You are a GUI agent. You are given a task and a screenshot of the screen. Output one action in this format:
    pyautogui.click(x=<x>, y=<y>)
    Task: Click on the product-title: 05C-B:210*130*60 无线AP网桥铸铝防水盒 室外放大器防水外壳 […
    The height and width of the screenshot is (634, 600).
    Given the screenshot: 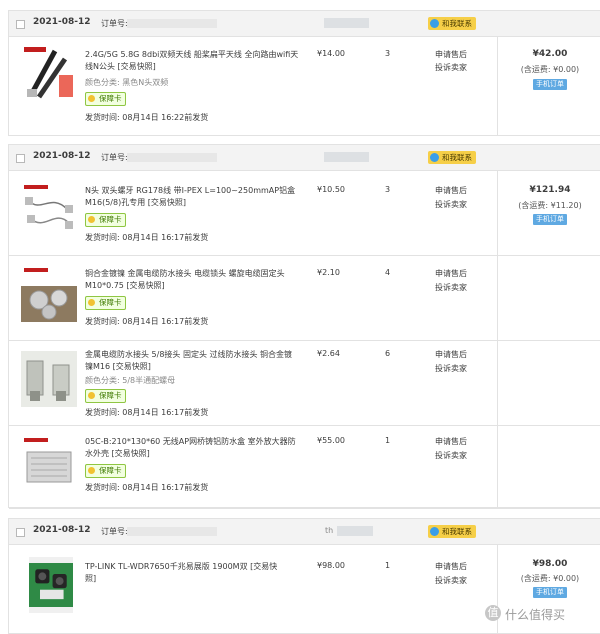 What is the action you would take?
    pyautogui.click(x=192, y=448)
    